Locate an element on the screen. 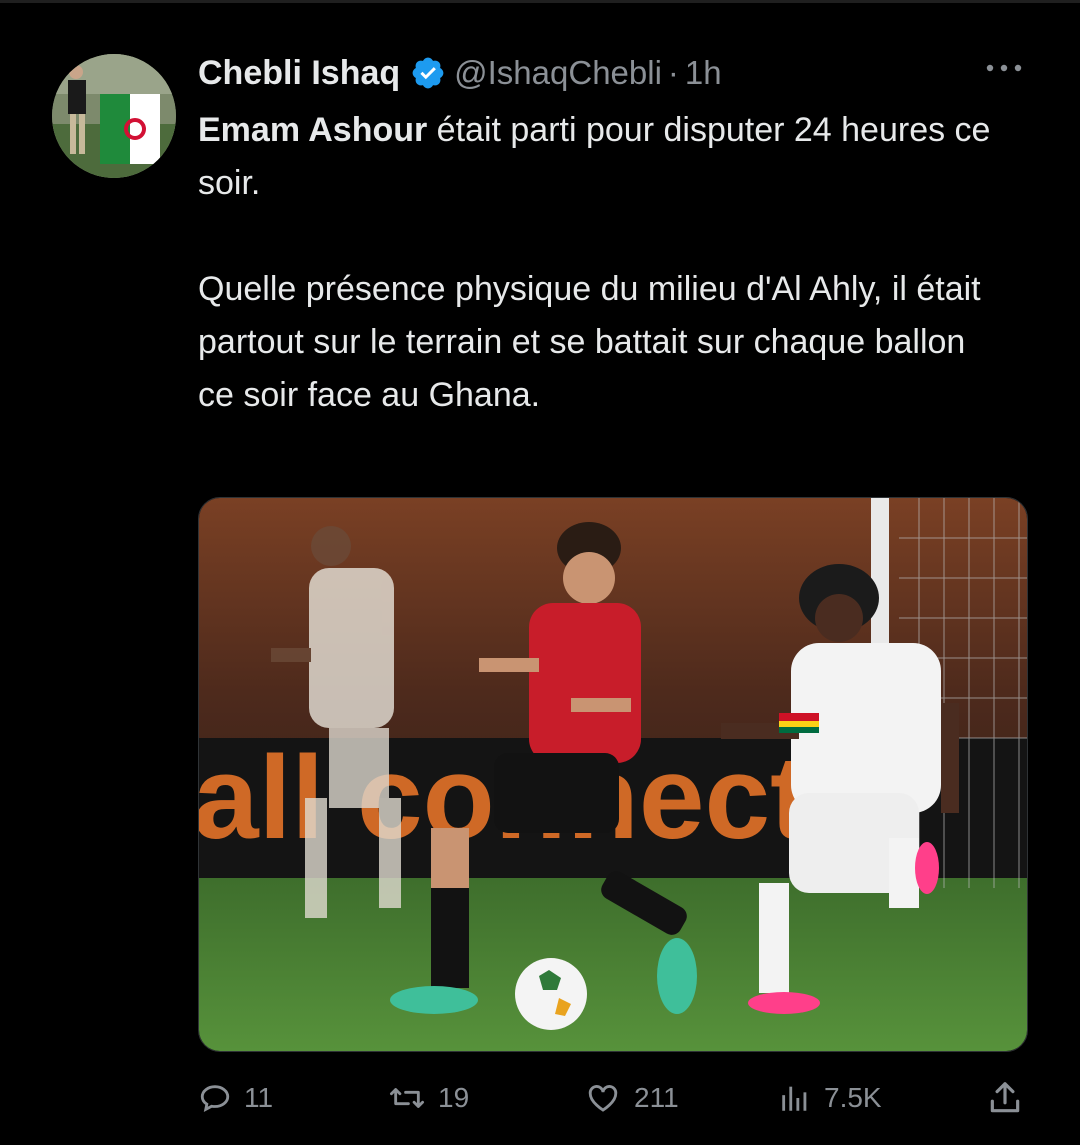  author-display-name: Chebli Ishaq is located at coordinates (299, 73).